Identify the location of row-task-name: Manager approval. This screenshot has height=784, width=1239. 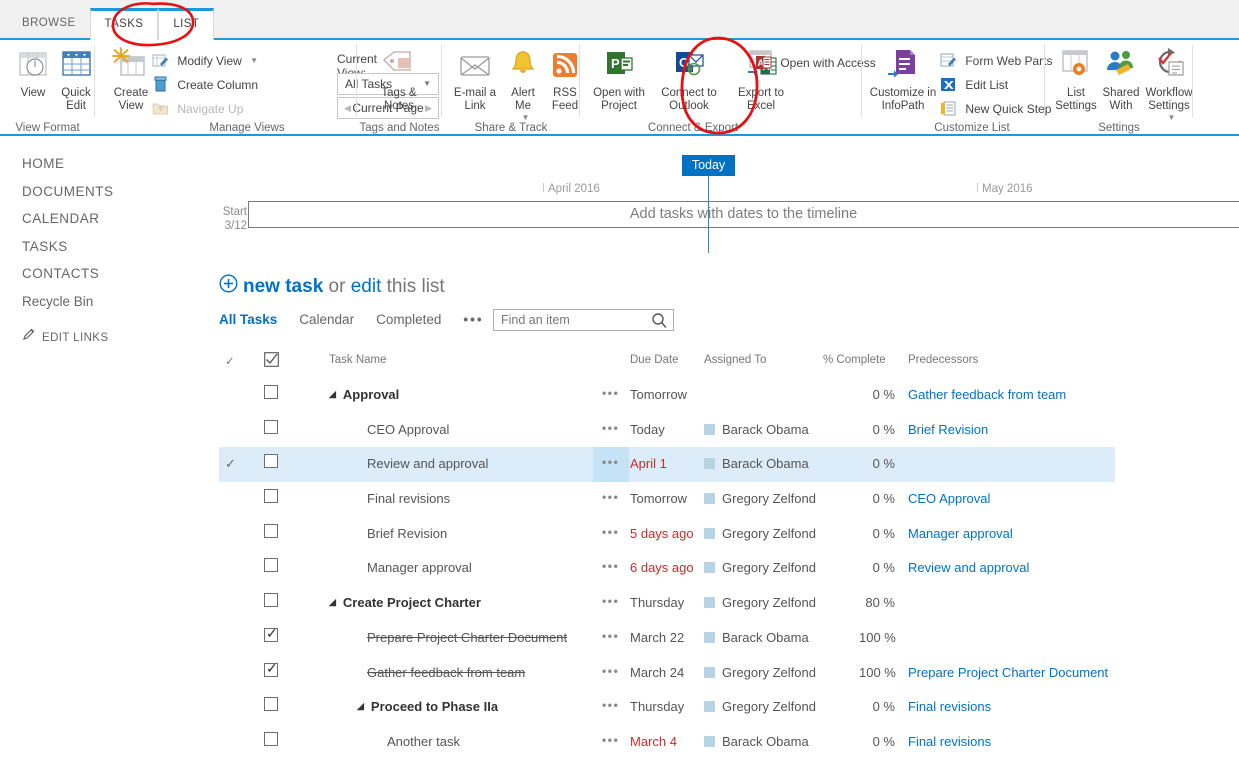
(400, 567).